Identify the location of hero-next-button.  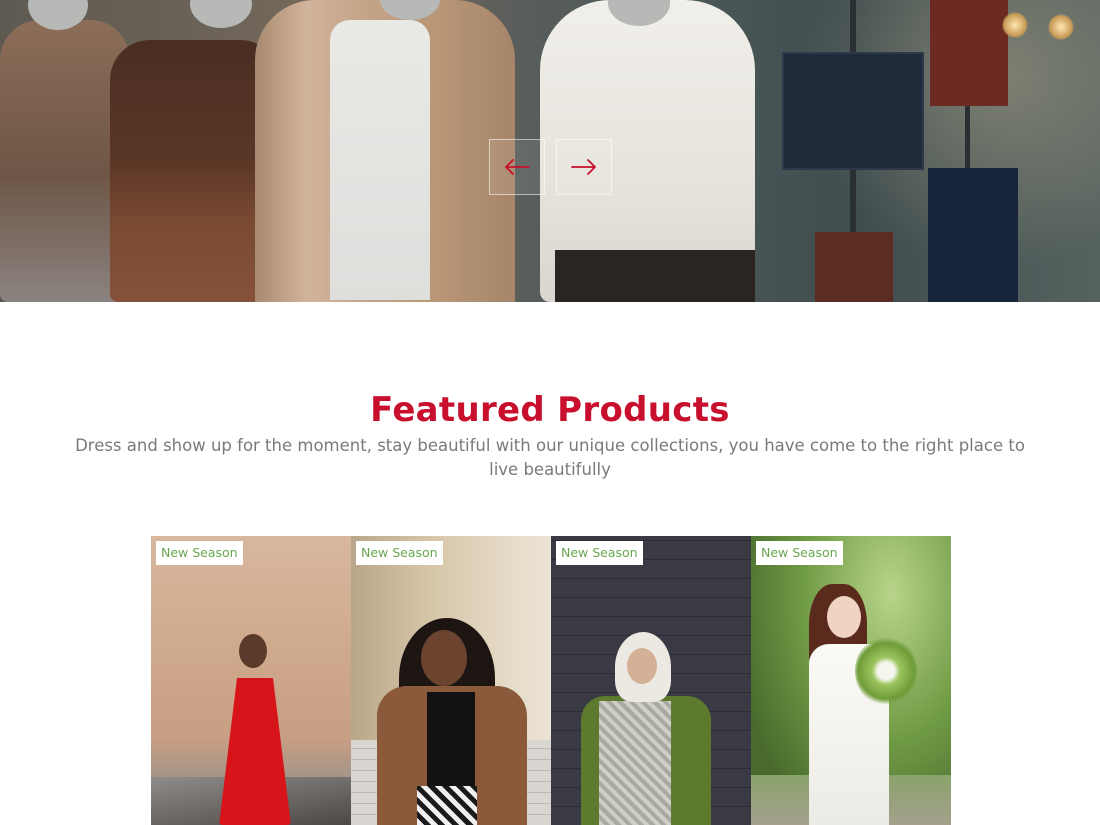
(584, 167).